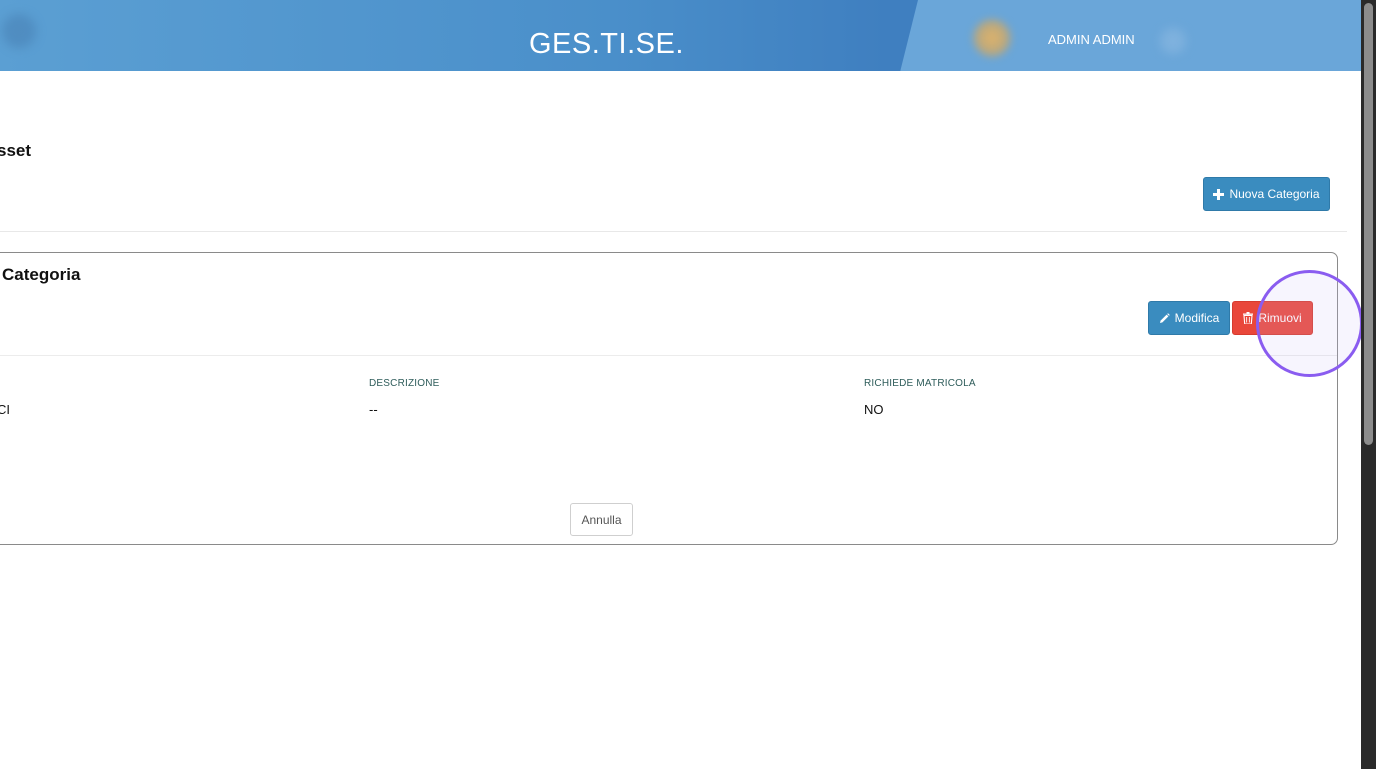 The image size is (1376, 769). Describe the element at coordinates (1197, 318) in the screenshot. I see `edit-label: Modifica` at that location.